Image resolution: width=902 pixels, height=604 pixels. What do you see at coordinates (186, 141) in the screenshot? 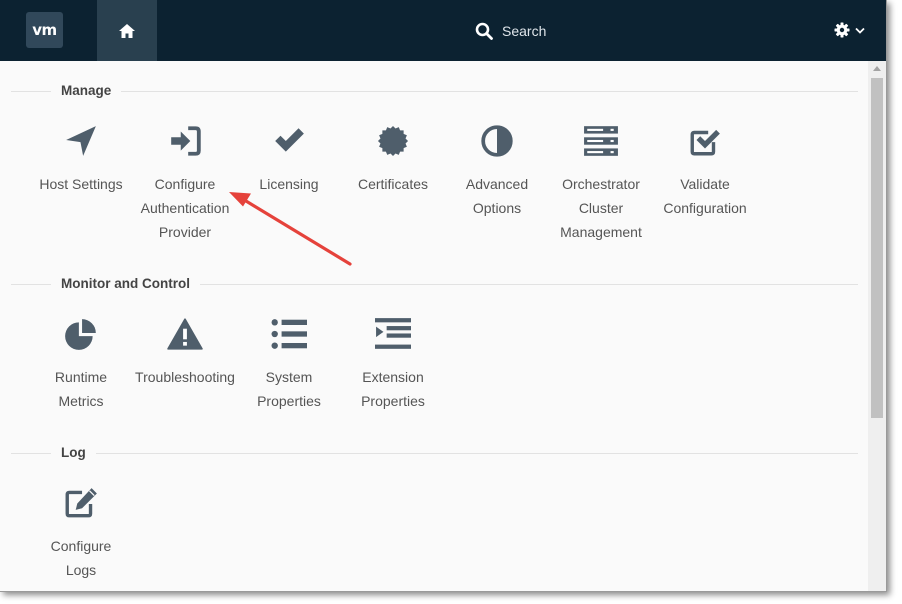
I see `sign-in-icon` at bounding box center [186, 141].